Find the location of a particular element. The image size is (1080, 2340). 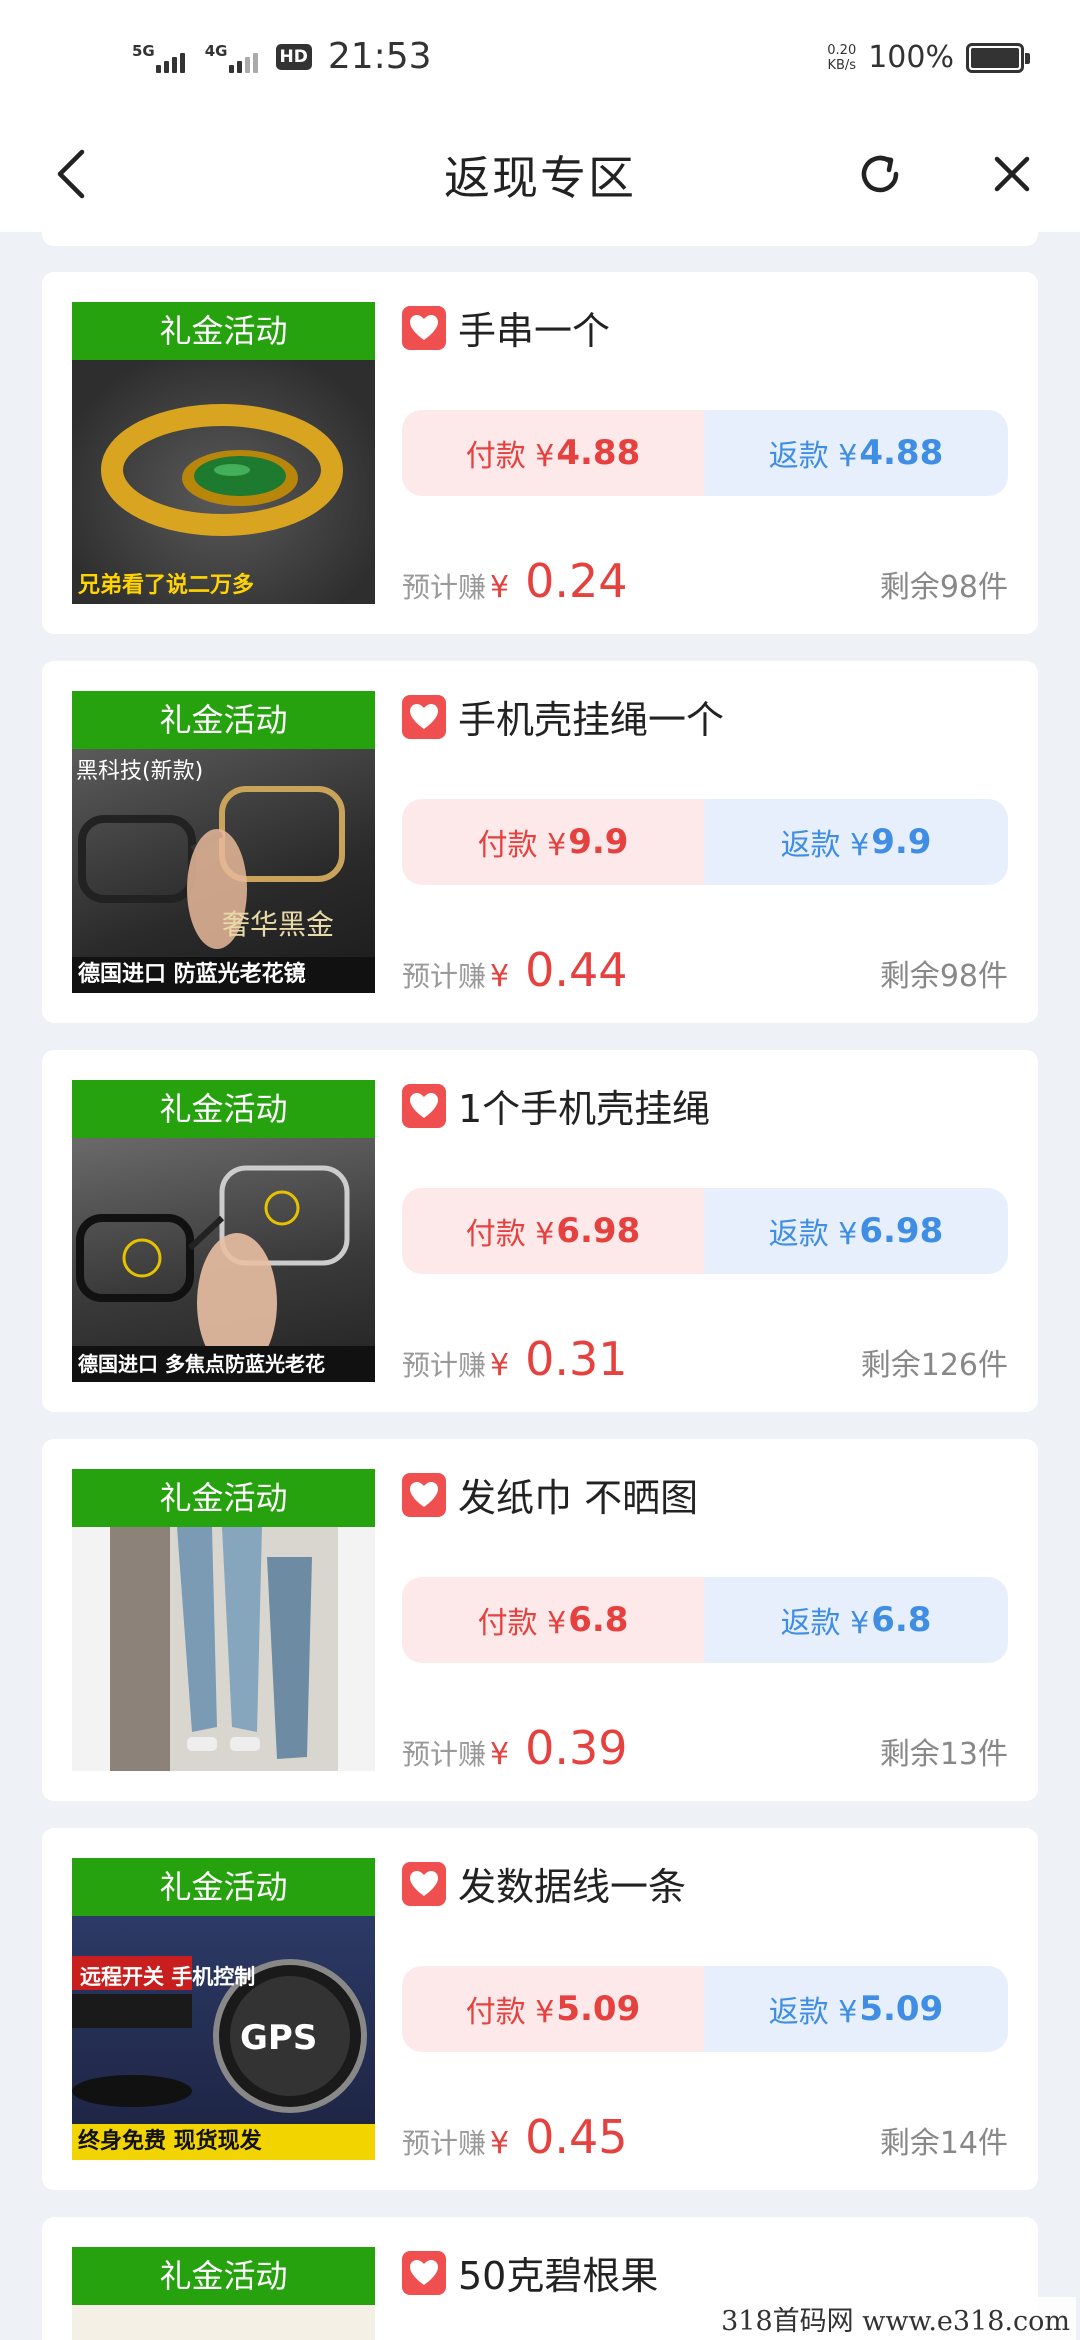

image-caption: 德国进口 多焦点防蓝光老花 is located at coordinates (223, 1364).